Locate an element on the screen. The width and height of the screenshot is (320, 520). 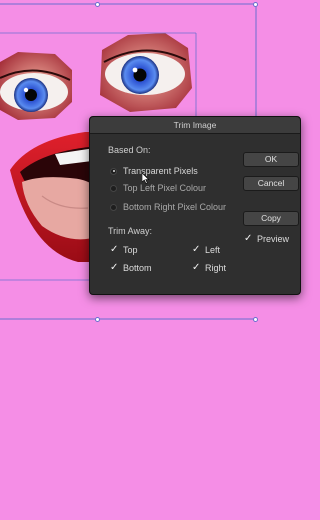
selection-handle-top-center is located at coordinates (97, 4).